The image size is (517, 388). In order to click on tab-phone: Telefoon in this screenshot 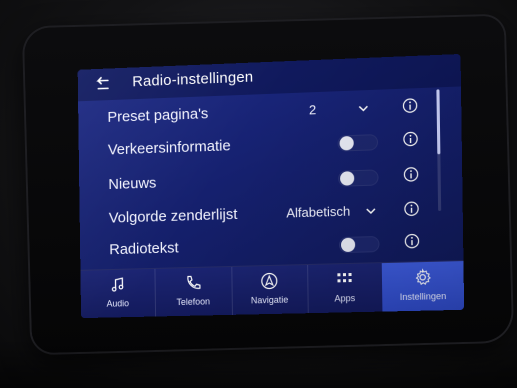, I will do `click(193, 291)`.